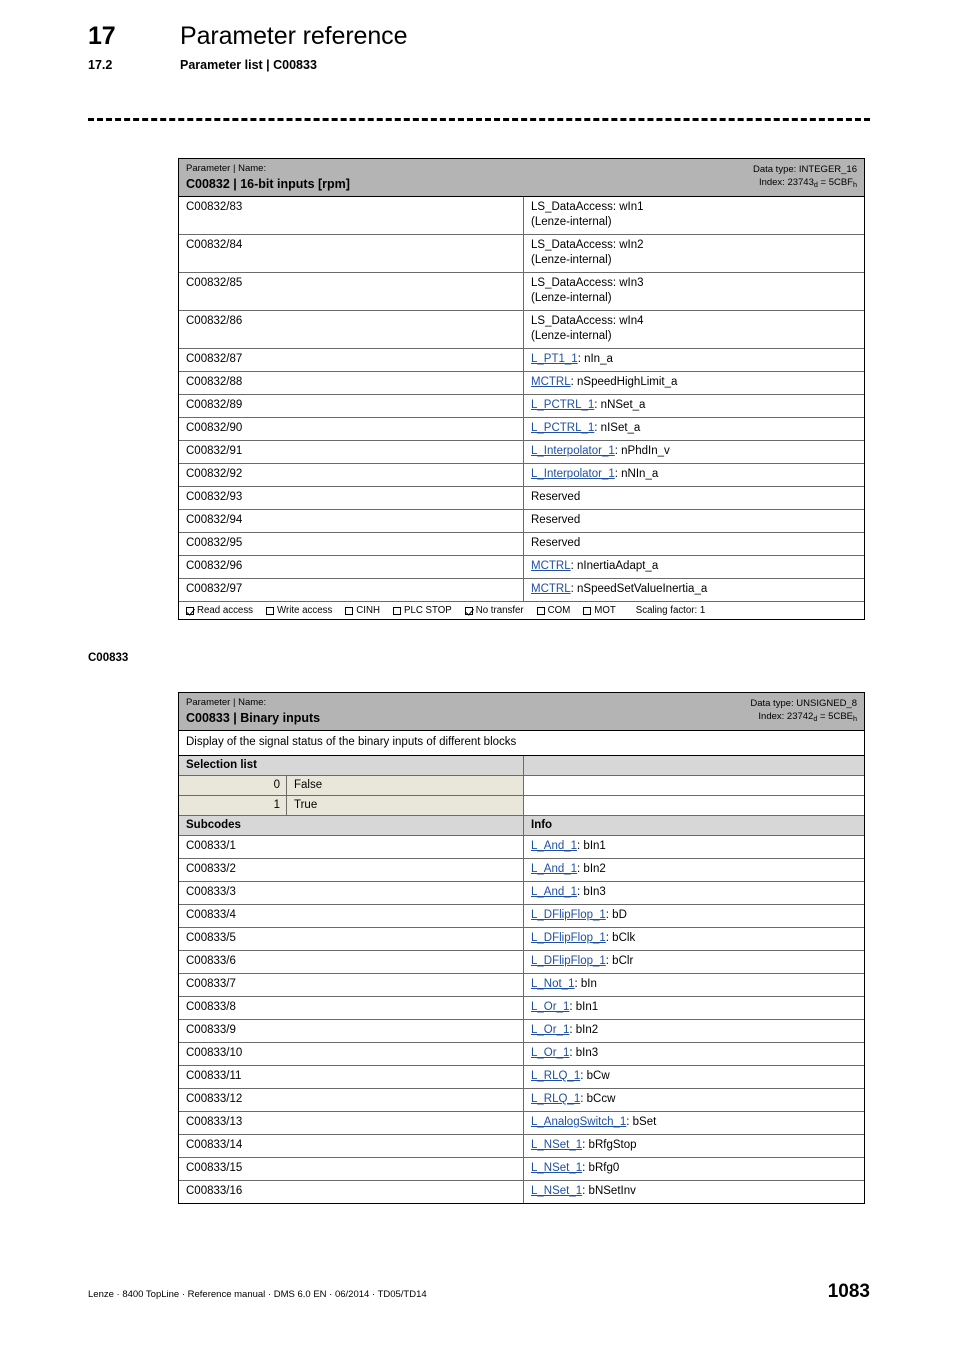  I want to click on table-row: C00833/1 L_And_1: bIn1, so click(521, 847).